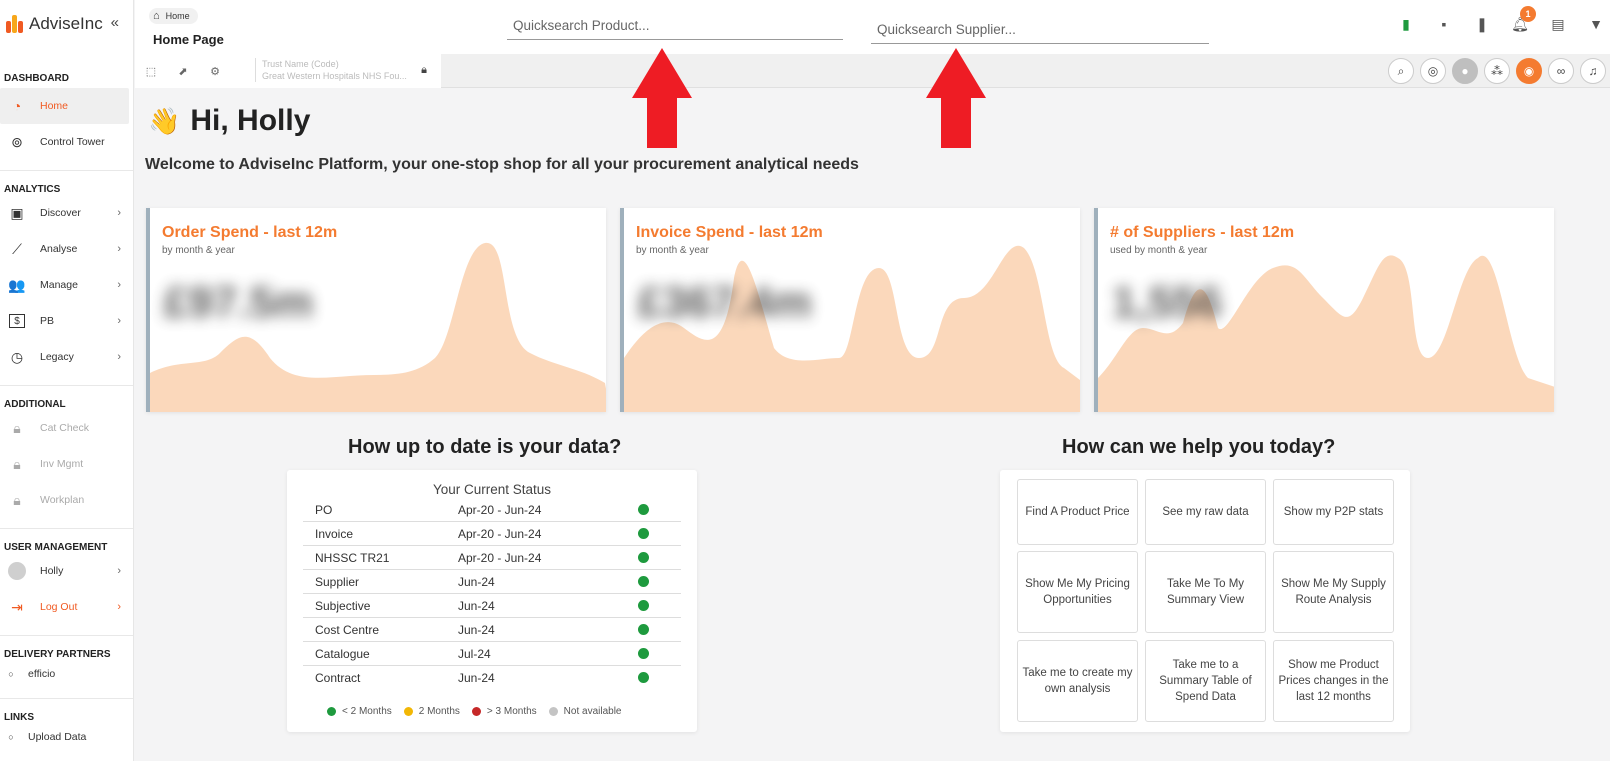 The image size is (1610, 761). What do you see at coordinates (183, 71) in the screenshot?
I see `export-icon: ⬈` at bounding box center [183, 71].